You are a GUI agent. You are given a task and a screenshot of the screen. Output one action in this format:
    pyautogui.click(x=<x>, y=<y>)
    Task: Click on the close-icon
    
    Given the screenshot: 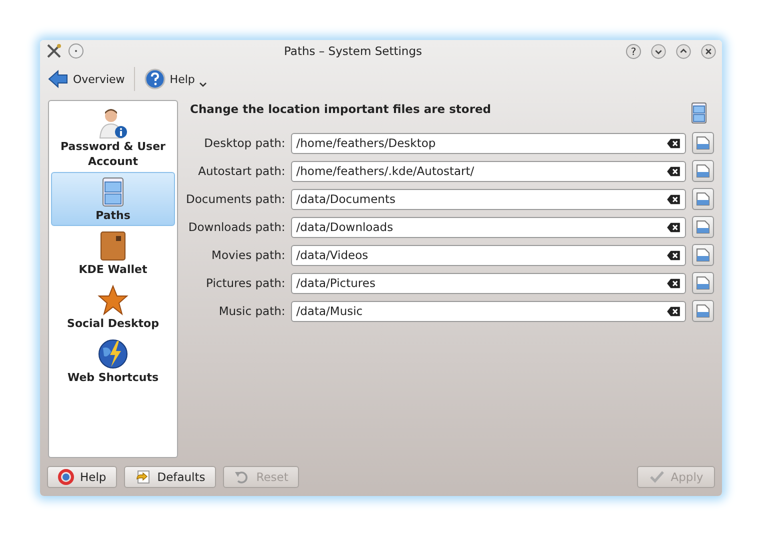 What is the action you would take?
    pyautogui.click(x=708, y=51)
    